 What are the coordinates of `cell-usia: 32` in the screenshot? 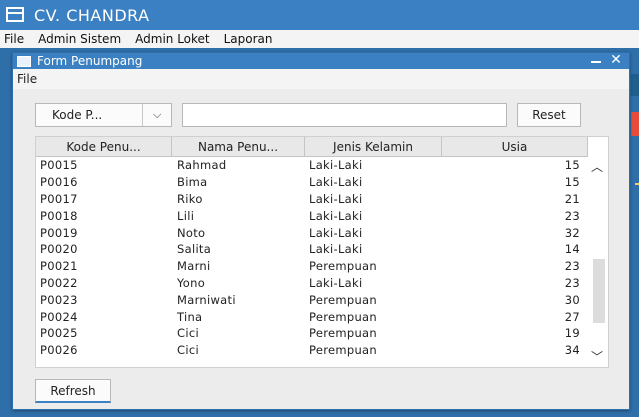 It's located at (572, 232).